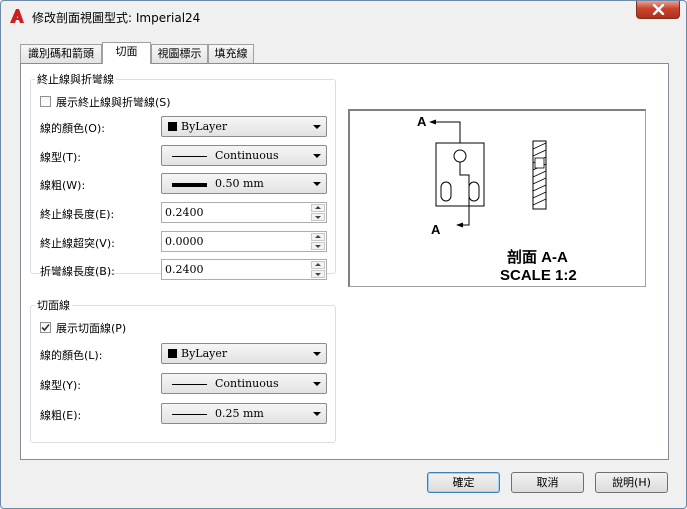 This screenshot has height=509, width=687. I want to click on section-marker-top: A, so click(422, 121).